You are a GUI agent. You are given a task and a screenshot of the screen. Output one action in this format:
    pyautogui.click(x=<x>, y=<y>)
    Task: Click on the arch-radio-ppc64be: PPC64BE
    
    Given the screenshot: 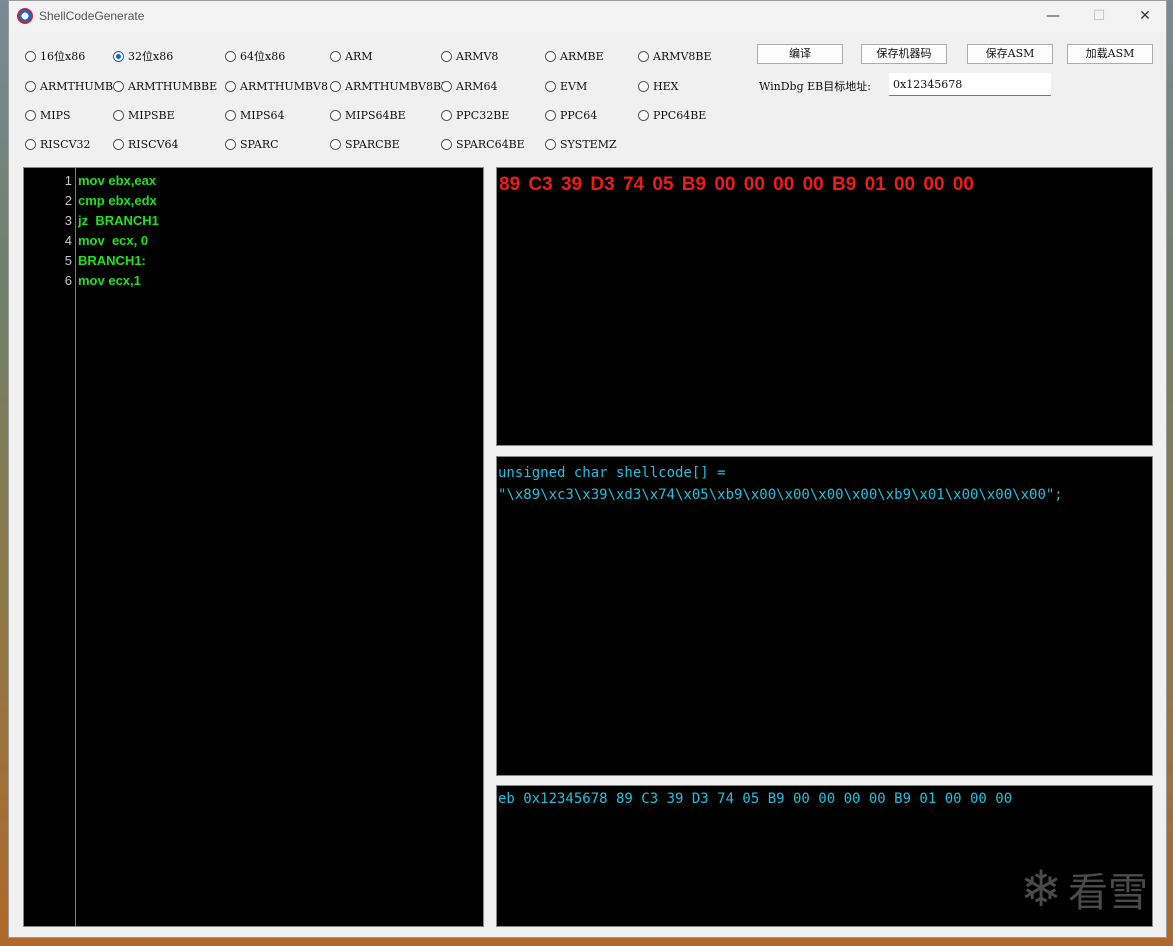 What is the action you would take?
    pyautogui.click(x=672, y=115)
    